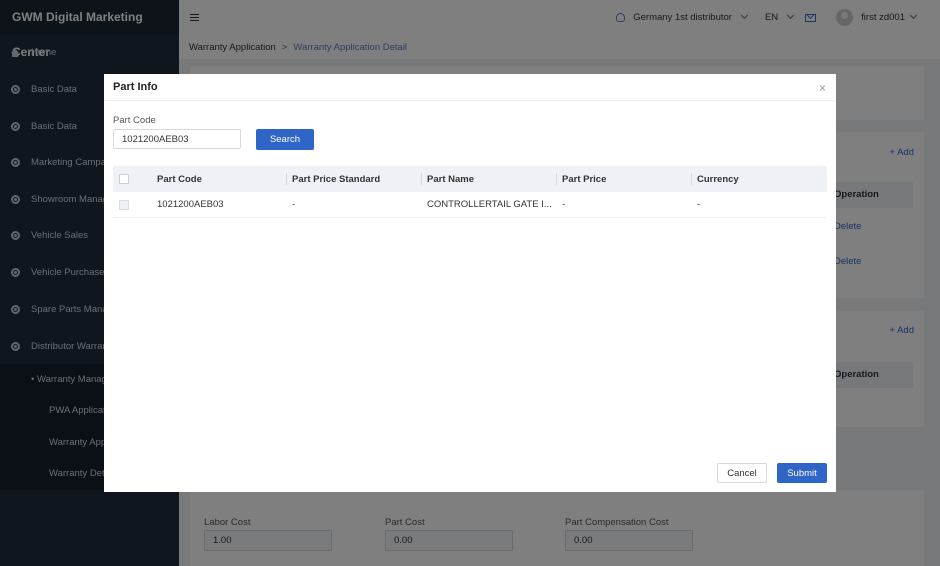 Image resolution: width=940 pixels, height=566 pixels. What do you see at coordinates (177, 139) in the screenshot?
I see `part-code-input` at bounding box center [177, 139].